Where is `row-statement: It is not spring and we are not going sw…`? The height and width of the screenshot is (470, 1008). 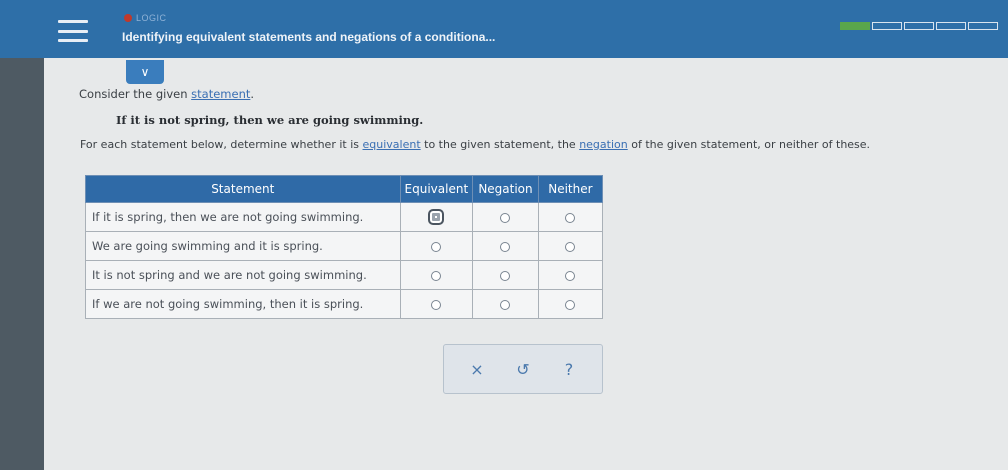
row-statement: It is not spring and we are not going sw… is located at coordinates (243, 275).